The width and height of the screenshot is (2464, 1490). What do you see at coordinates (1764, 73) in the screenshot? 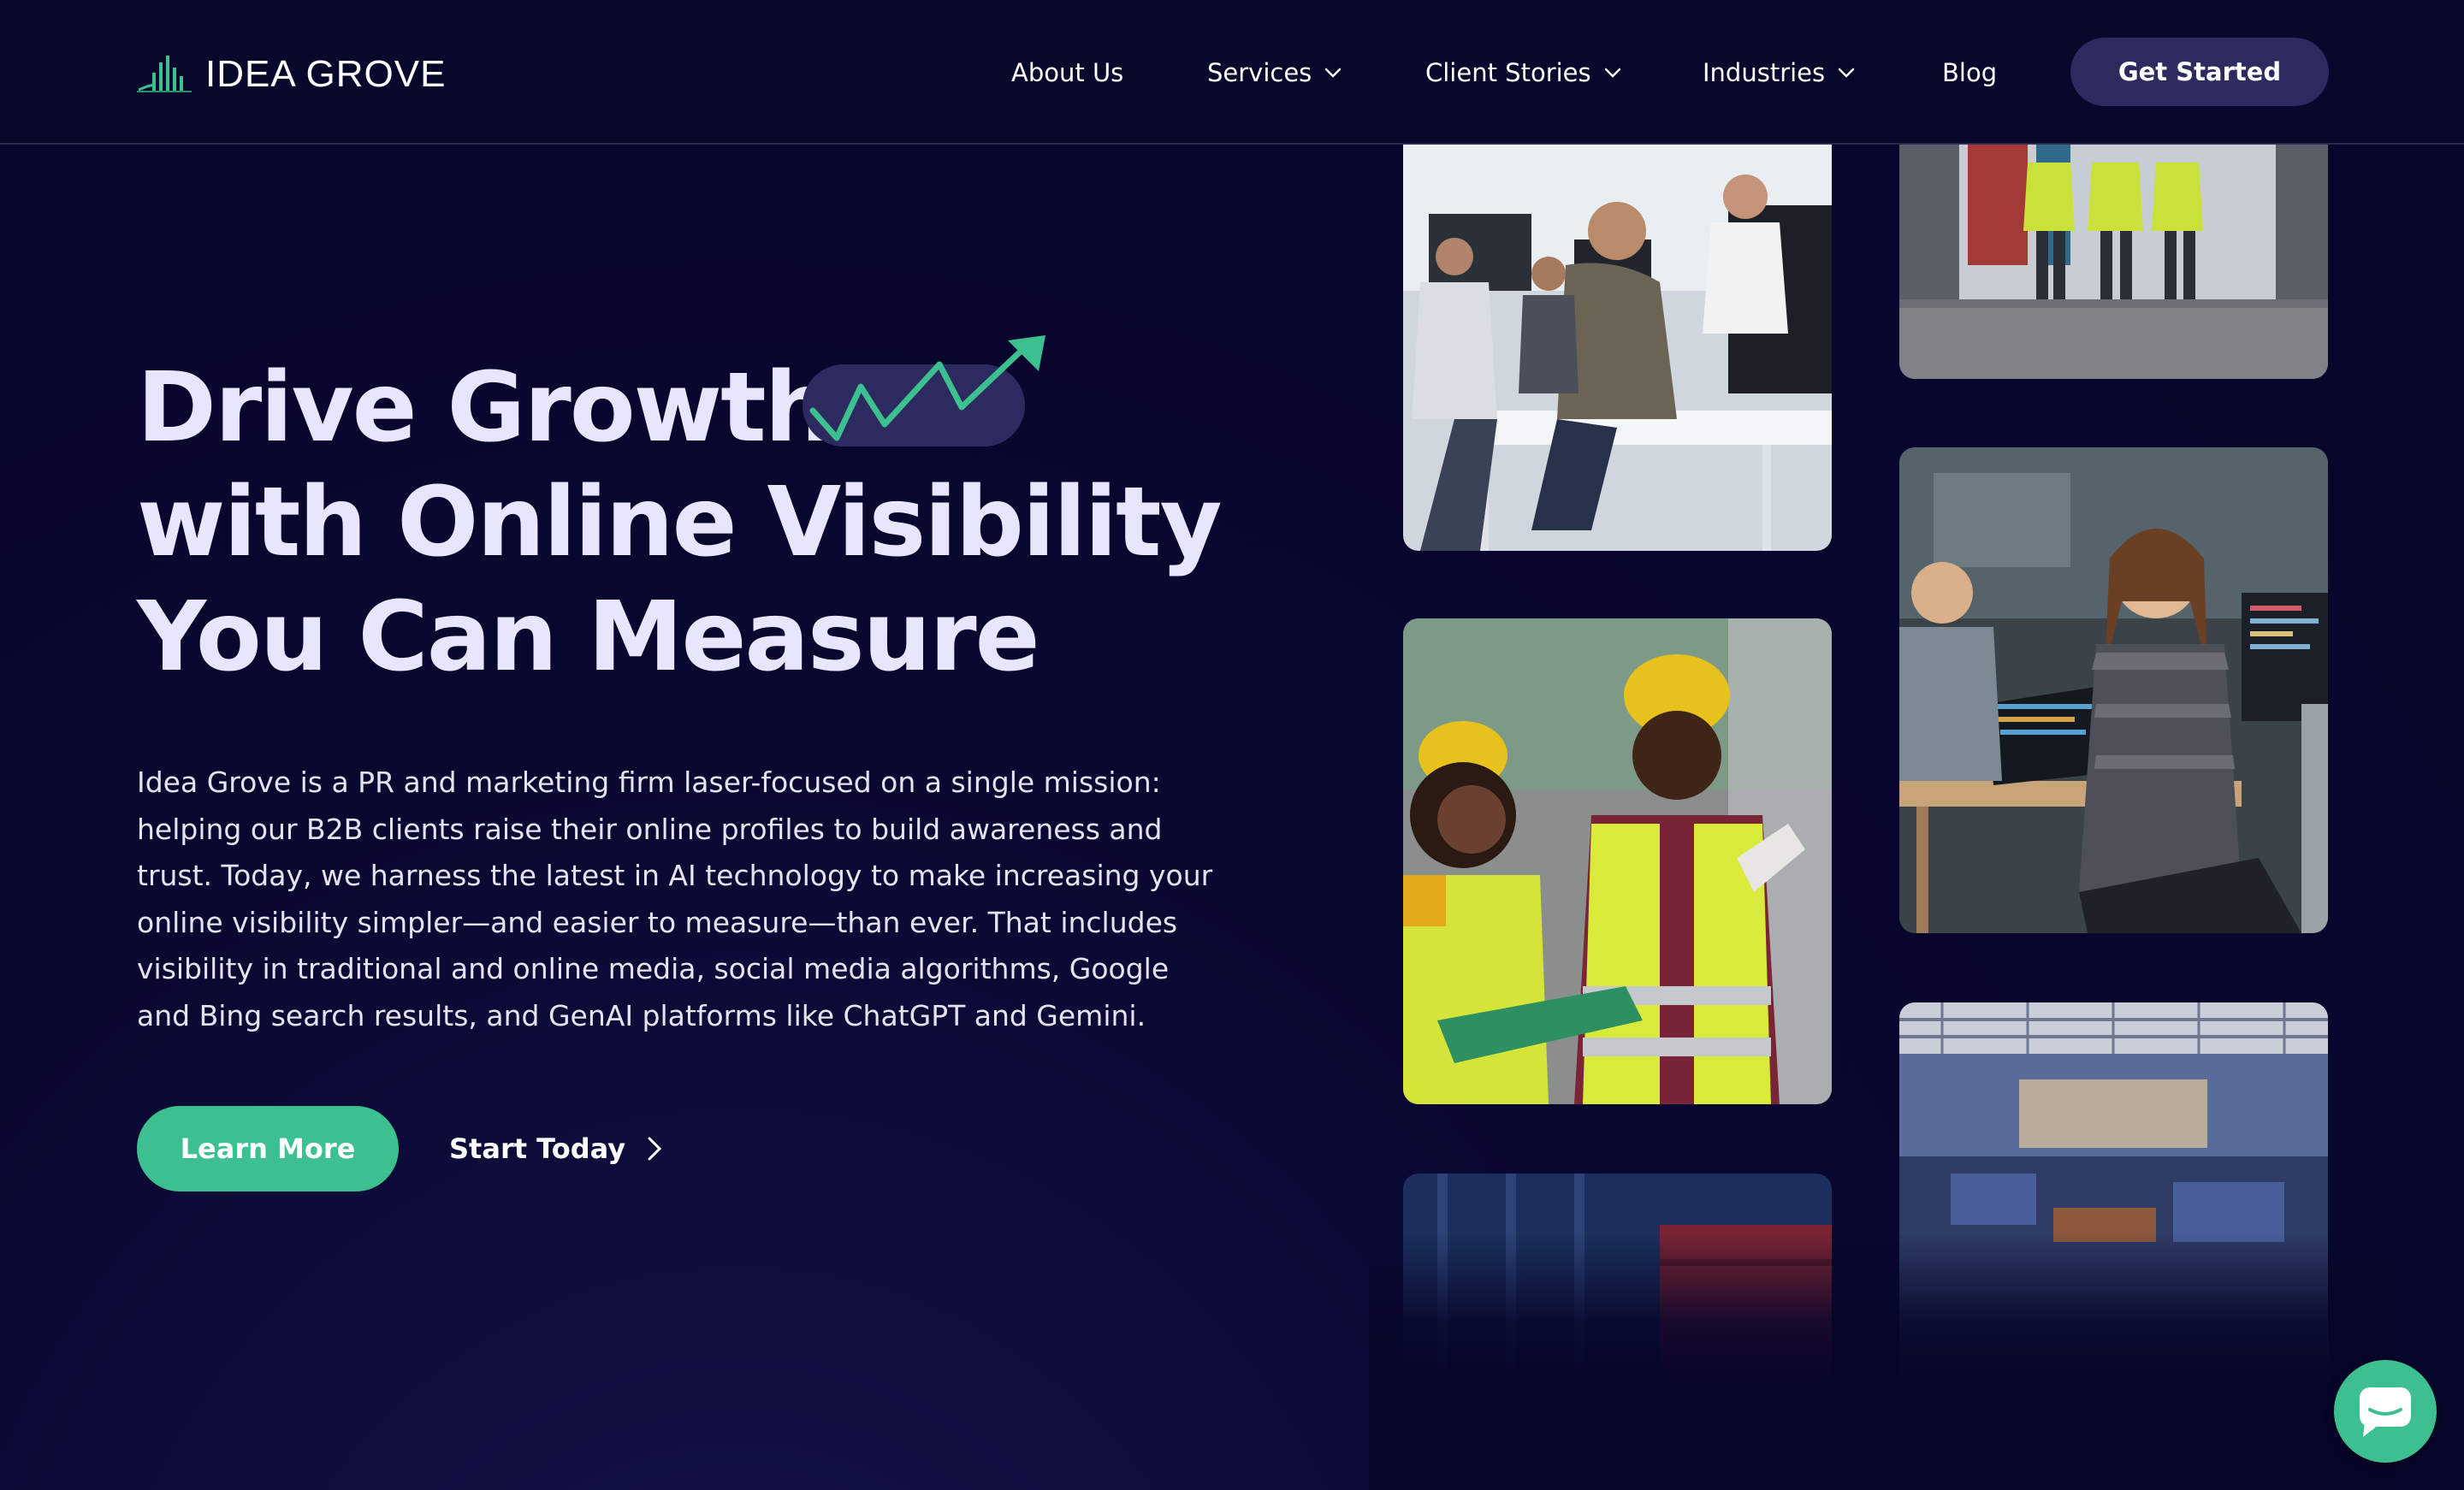
I see `nav-item-label: Industries` at bounding box center [1764, 73].